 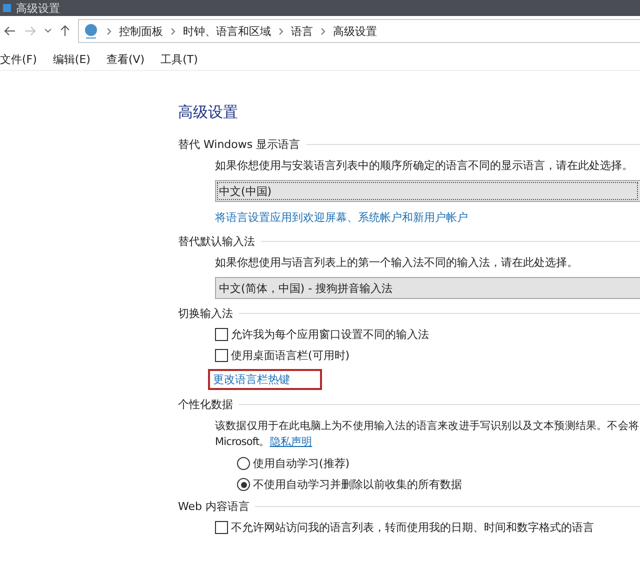 I want to click on radio-label: 不使用自动学习并删除以前收集的所有数据, so click(x=357, y=484).